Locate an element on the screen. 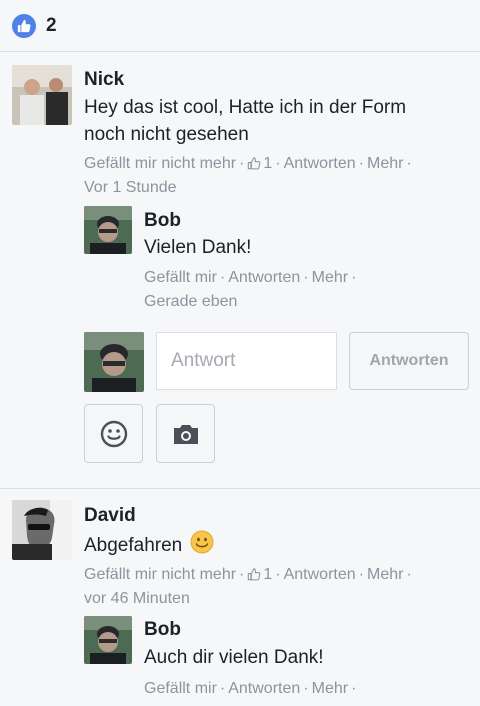  camera-icon is located at coordinates (185, 434).